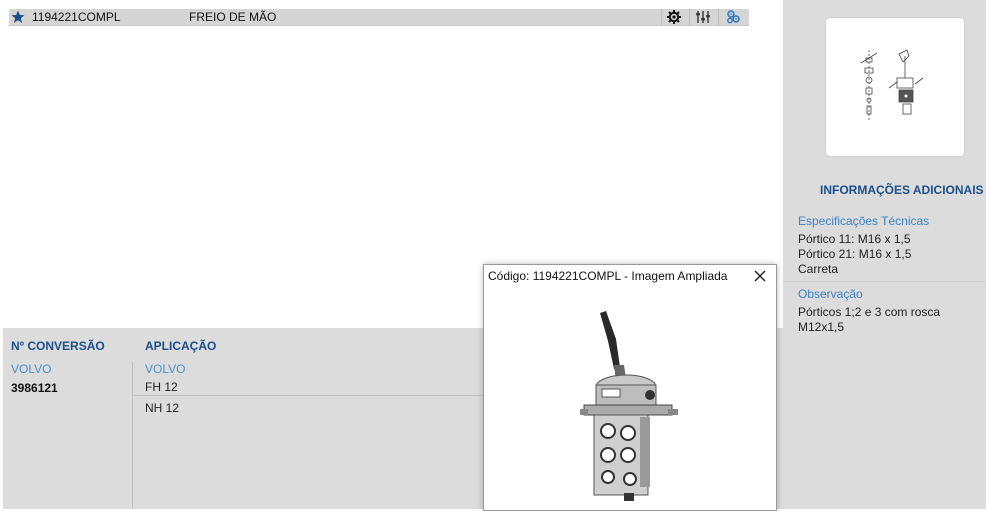 This screenshot has width=986, height=511. I want to click on spec-line: Pórtico 11: M16 x 1,5, so click(854, 239).